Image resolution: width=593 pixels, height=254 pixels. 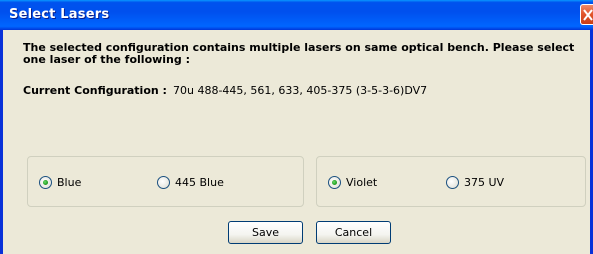 What do you see at coordinates (95, 90) in the screenshot?
I see `configuration-label: Current Configuration :` at bounding box center [95, 90].